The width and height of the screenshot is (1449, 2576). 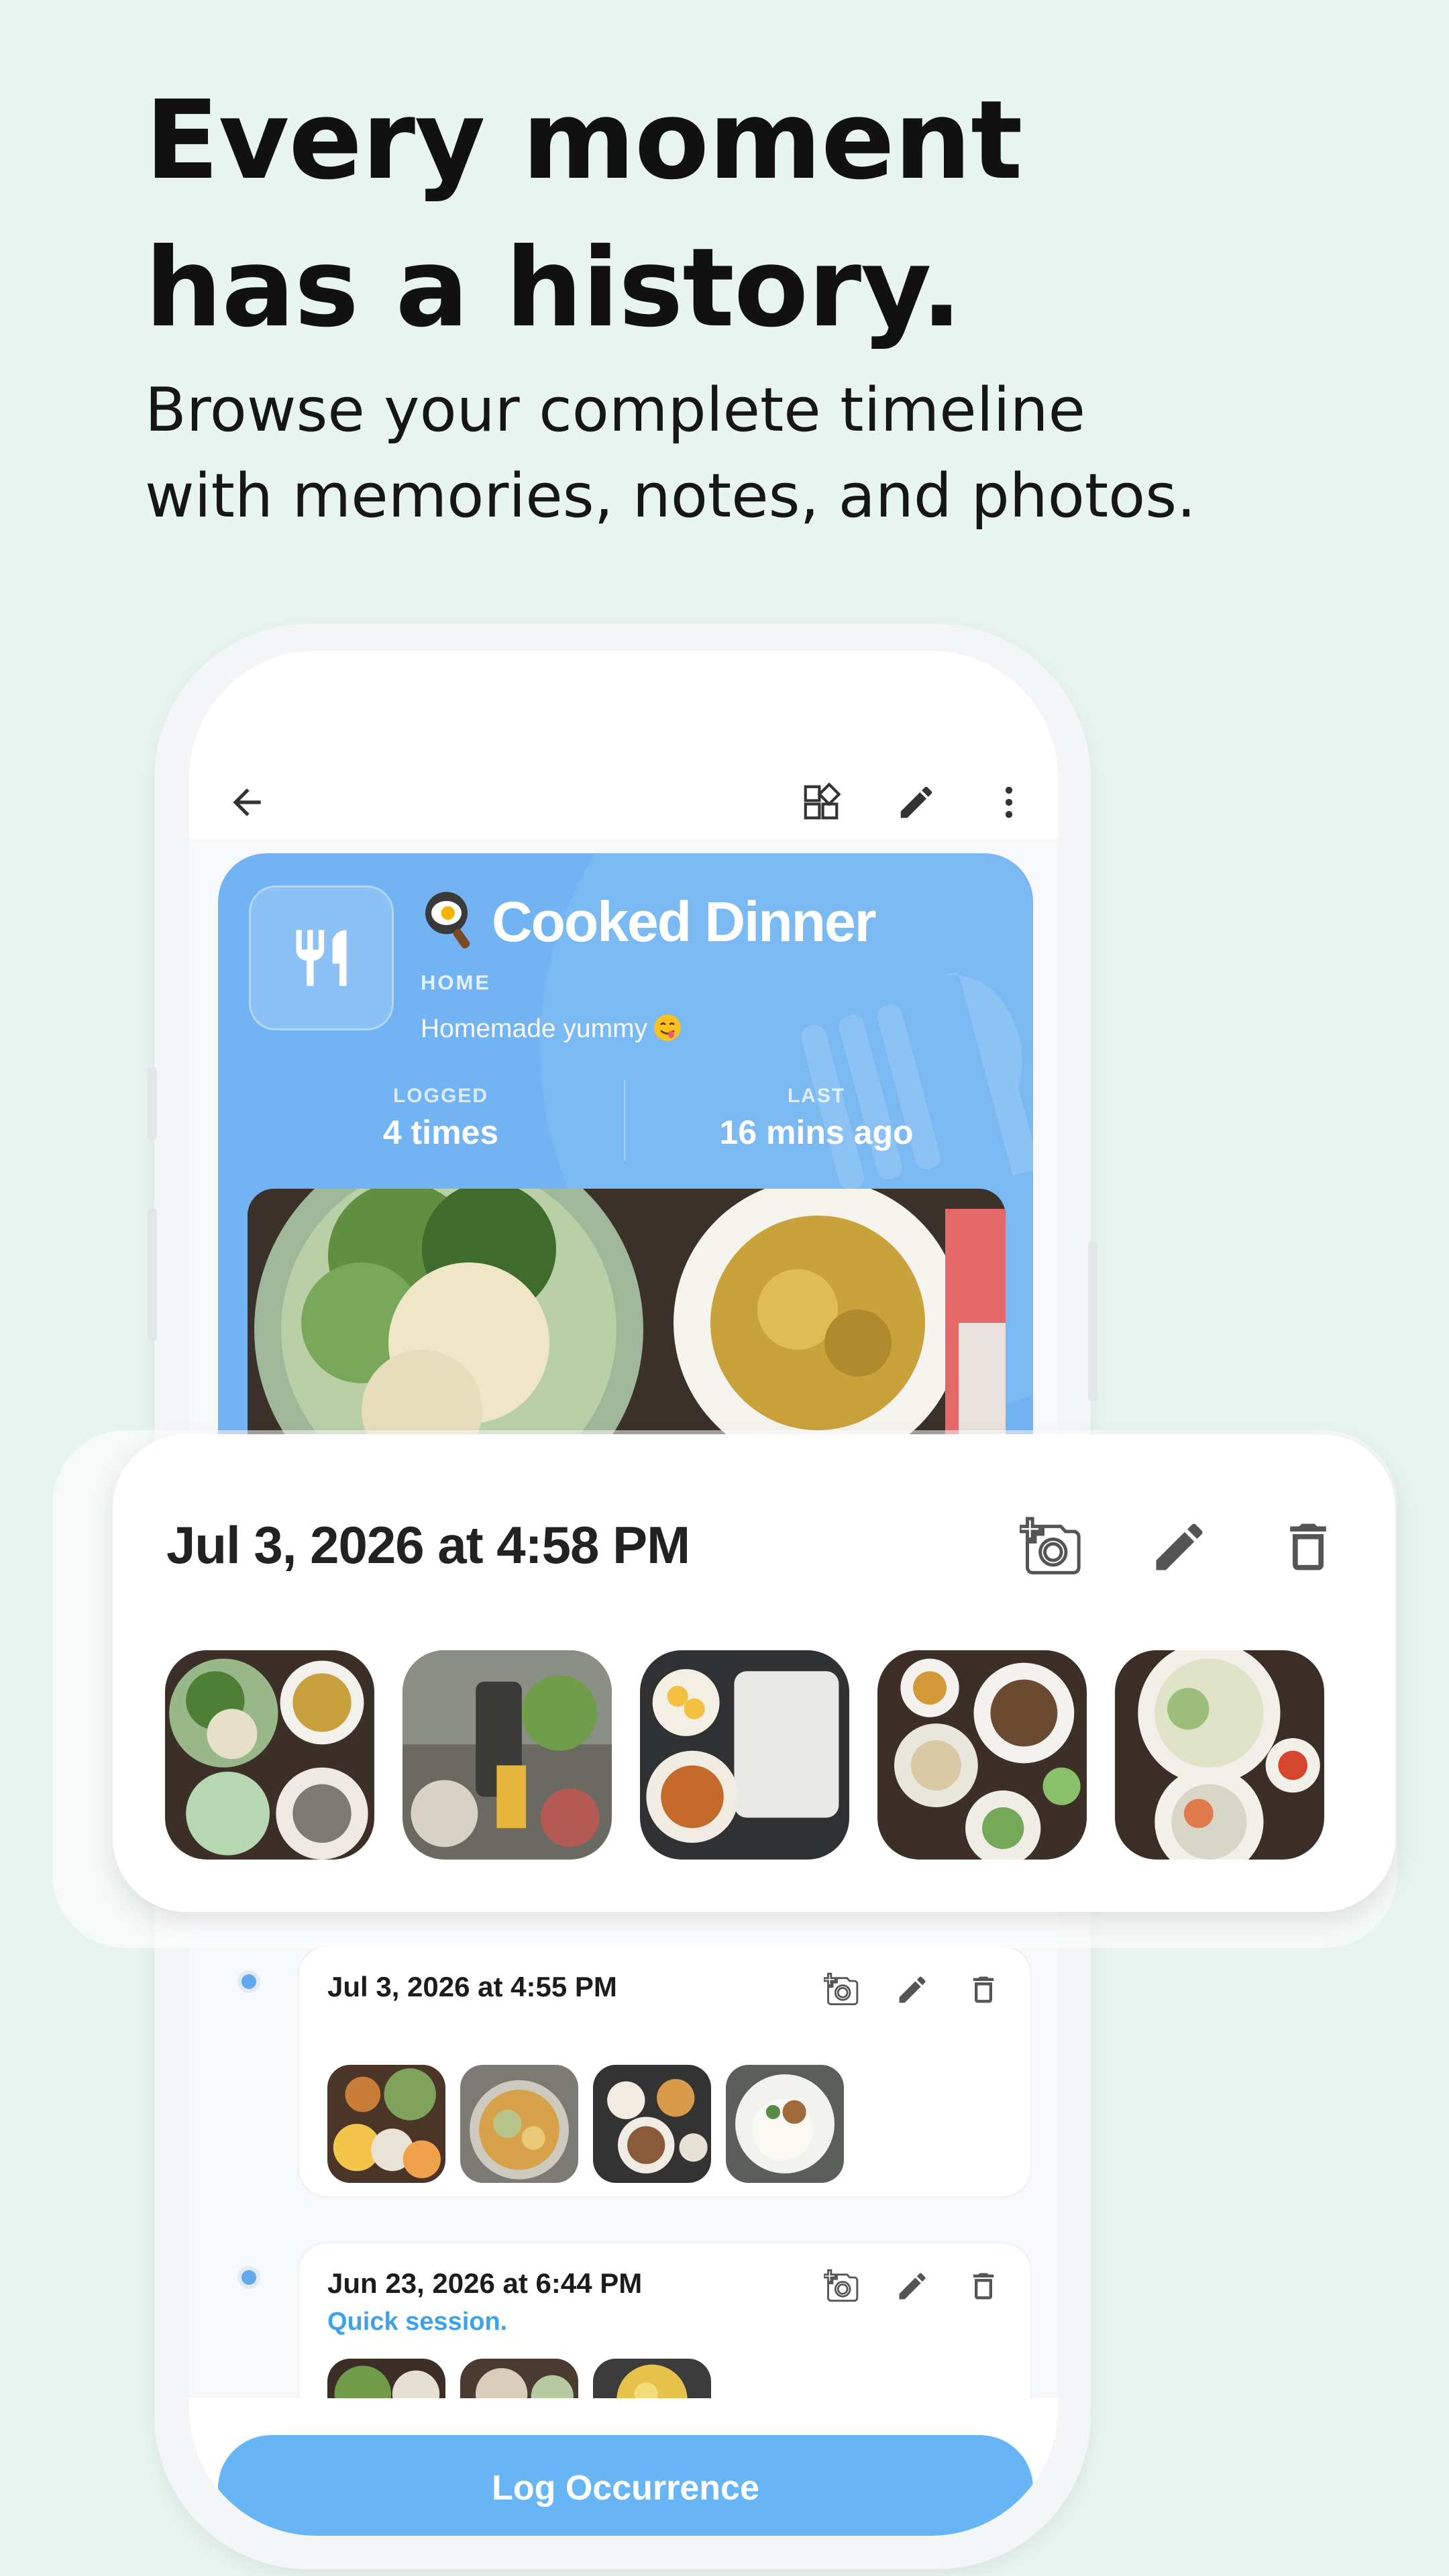 I want to click on stat-last: LAST 16 mins ago, so click(x=816, y=1118).